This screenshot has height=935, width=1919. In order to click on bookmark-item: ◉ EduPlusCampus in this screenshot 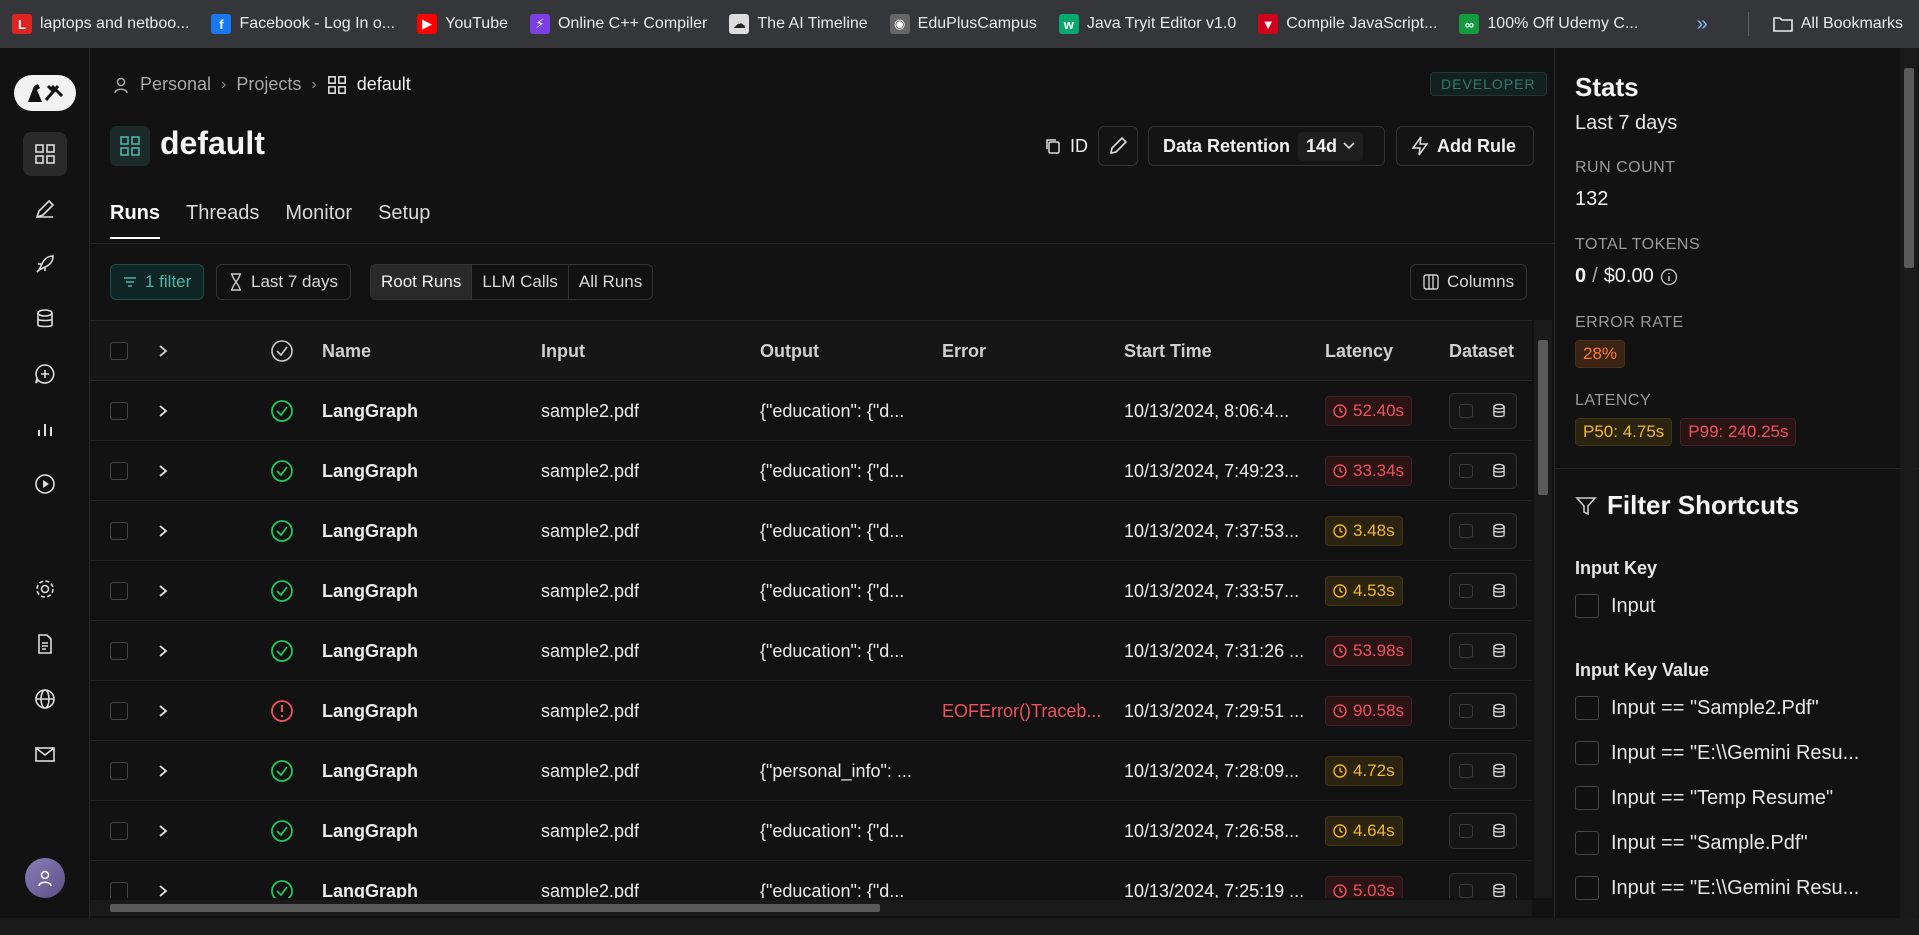, I will do `click(963, 24)`.